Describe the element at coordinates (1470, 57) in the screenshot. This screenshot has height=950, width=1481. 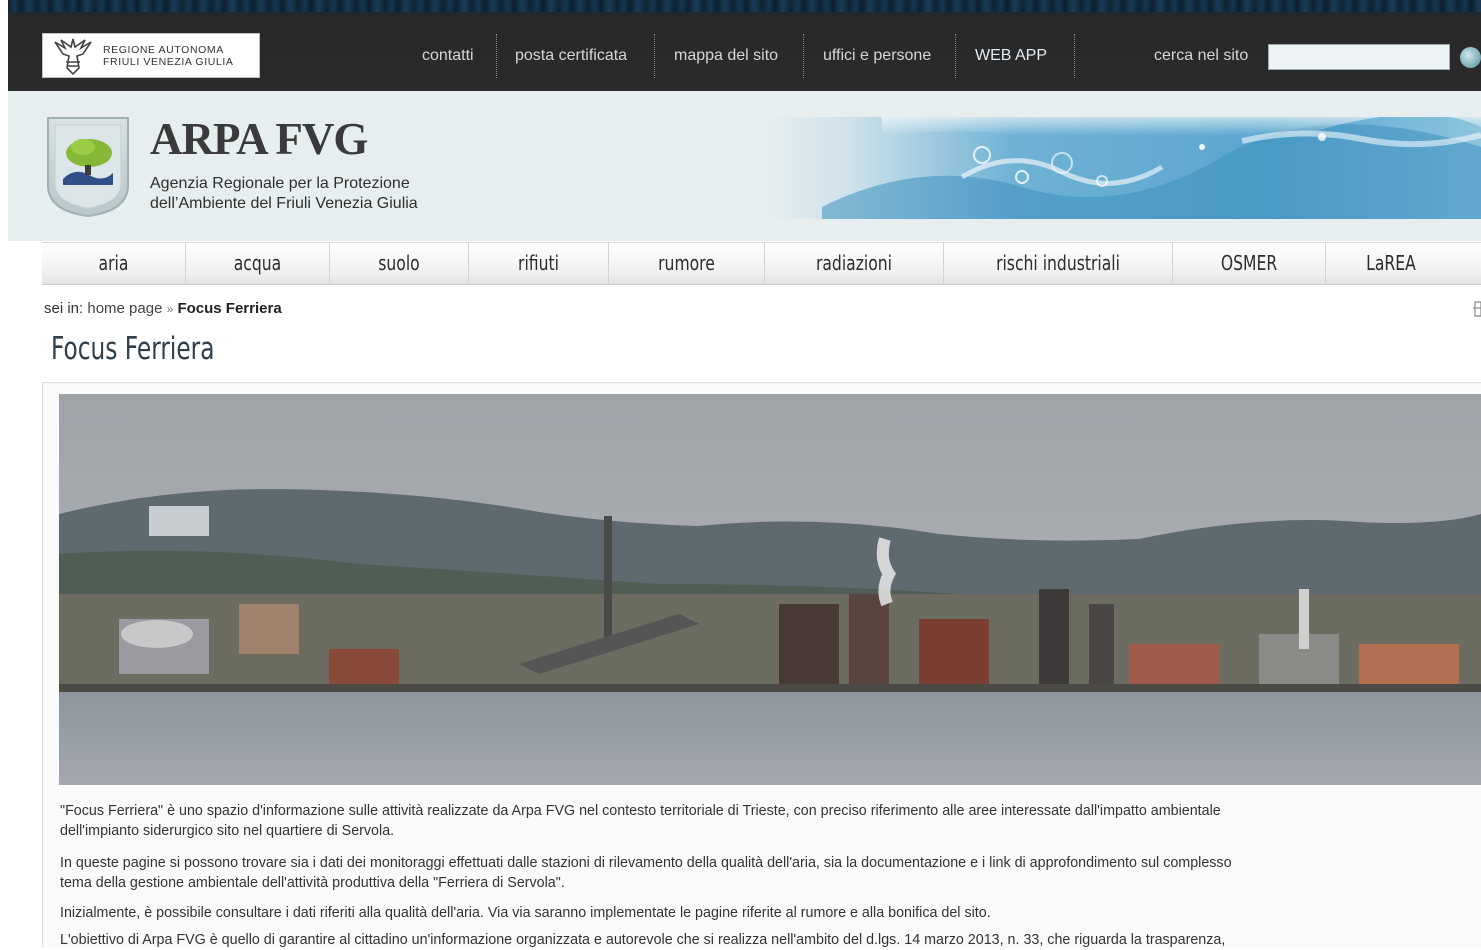
I see `search-go-icon` at that location.